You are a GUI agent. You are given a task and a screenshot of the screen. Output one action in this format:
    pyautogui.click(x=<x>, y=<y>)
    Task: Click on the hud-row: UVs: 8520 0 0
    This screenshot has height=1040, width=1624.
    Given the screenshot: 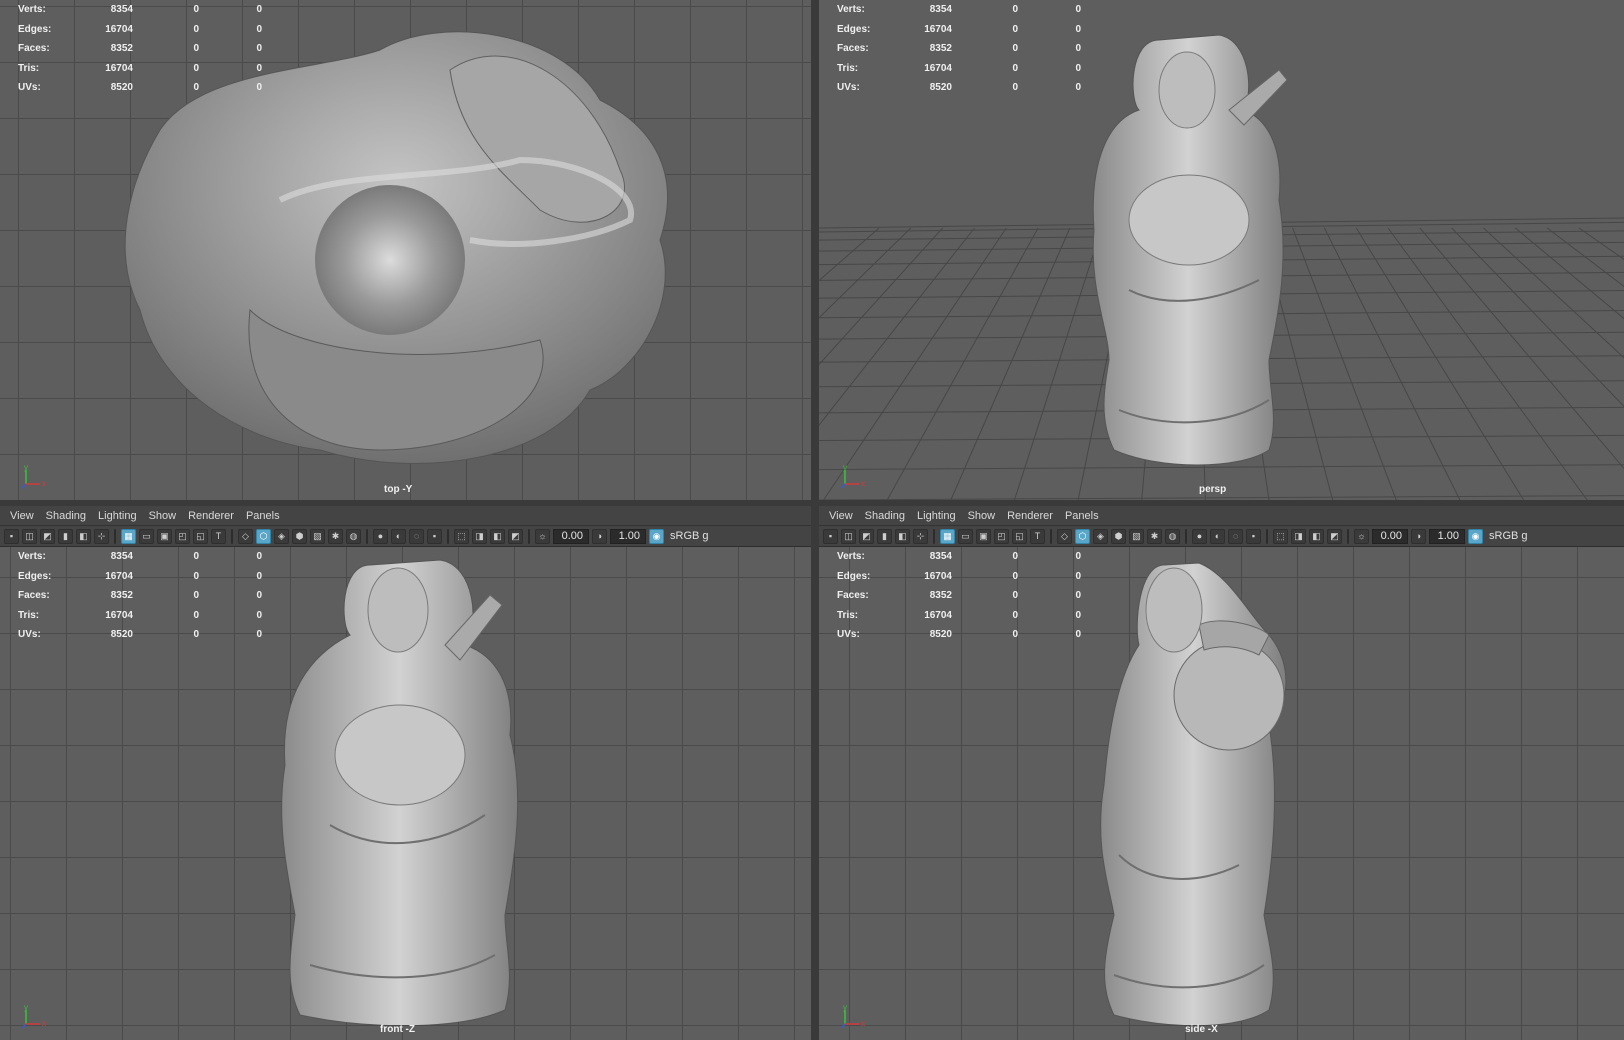 What is the action you would take?
    pyautogui.click(x=140, y=88)
    